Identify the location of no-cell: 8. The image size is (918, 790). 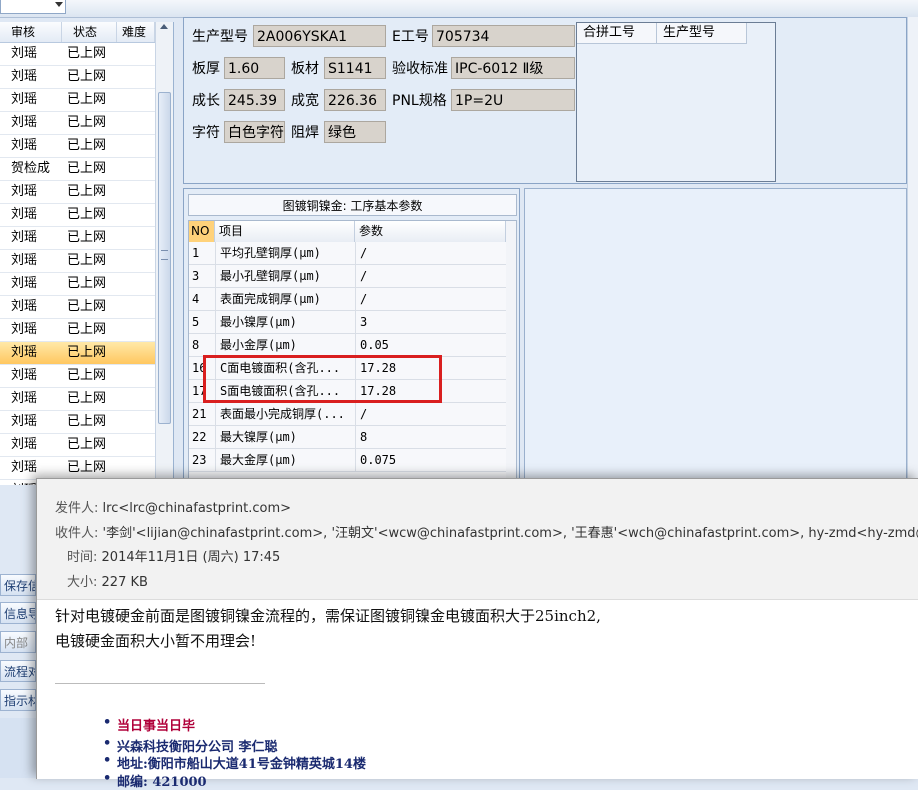
(196, 345).